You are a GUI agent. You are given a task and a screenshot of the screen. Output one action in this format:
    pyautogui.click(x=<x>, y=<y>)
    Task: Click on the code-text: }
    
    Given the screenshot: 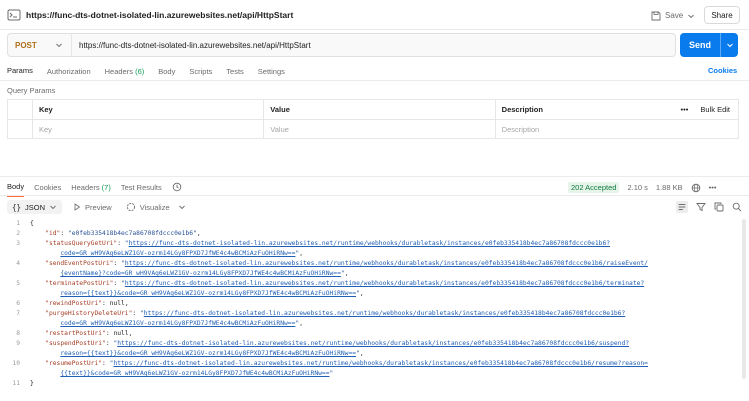 What is the action you would take?
    pyautogui.click(x=32, y=383)
    